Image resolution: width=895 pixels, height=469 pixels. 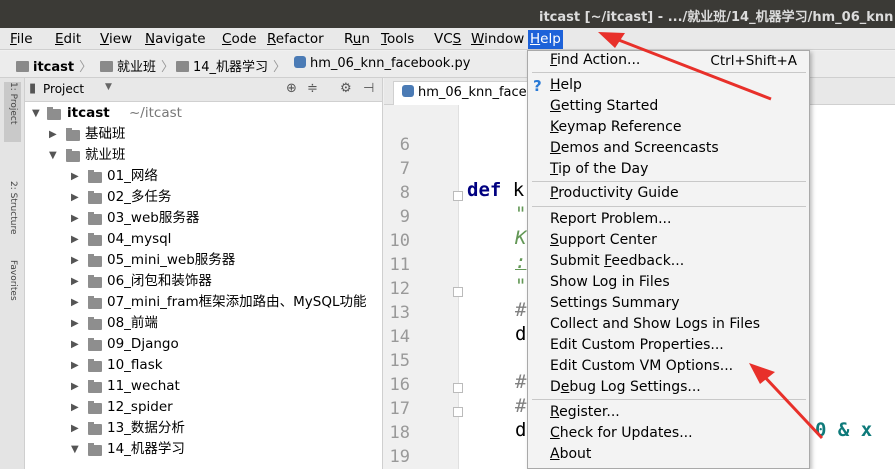 I want to click on editor-tab-label: hm_06_knn_face, so click(x=472, y=92).